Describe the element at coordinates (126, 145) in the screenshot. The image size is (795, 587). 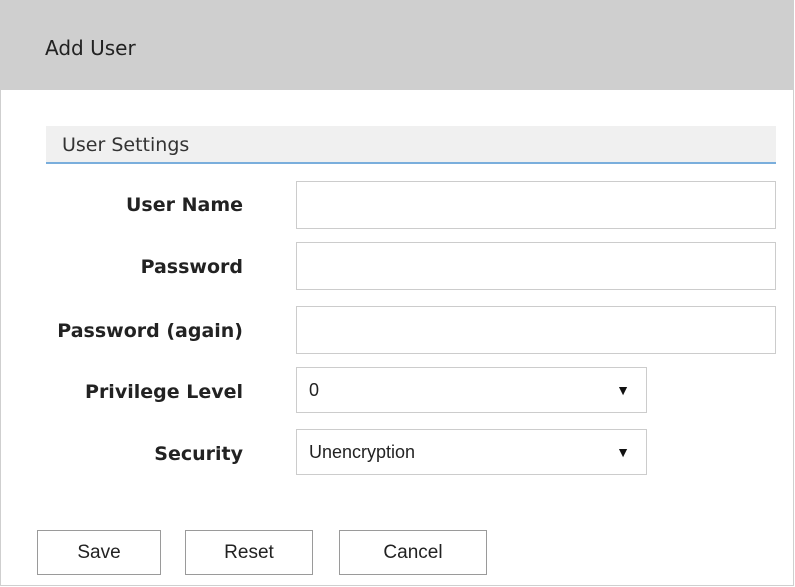
I see `section-title: User Settings` at that location.